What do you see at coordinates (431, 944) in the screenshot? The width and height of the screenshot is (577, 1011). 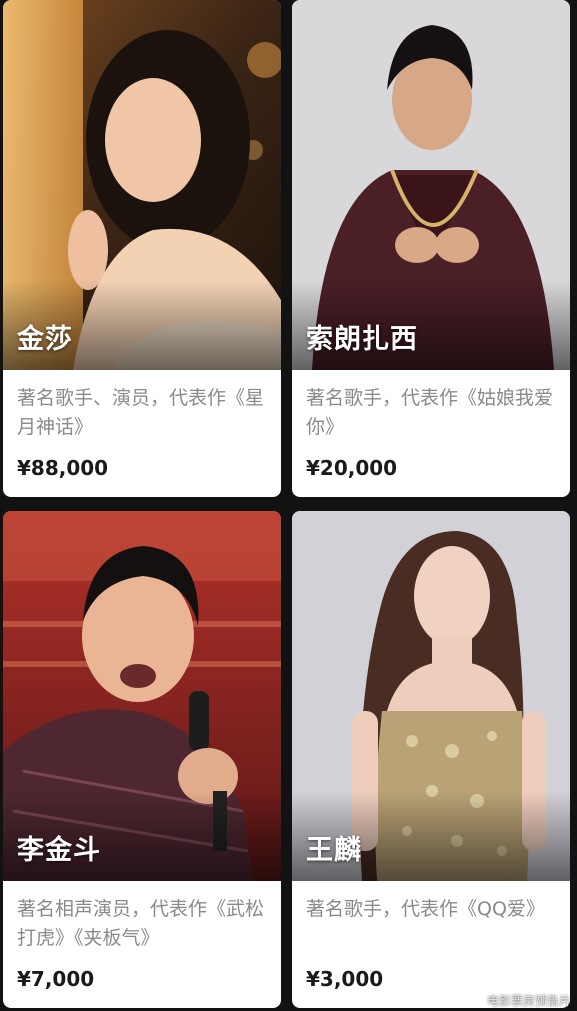 I see `card-info: 著名歌手，代表作《QQ爱》 ¥3,000` at bounding box center [431, 944].